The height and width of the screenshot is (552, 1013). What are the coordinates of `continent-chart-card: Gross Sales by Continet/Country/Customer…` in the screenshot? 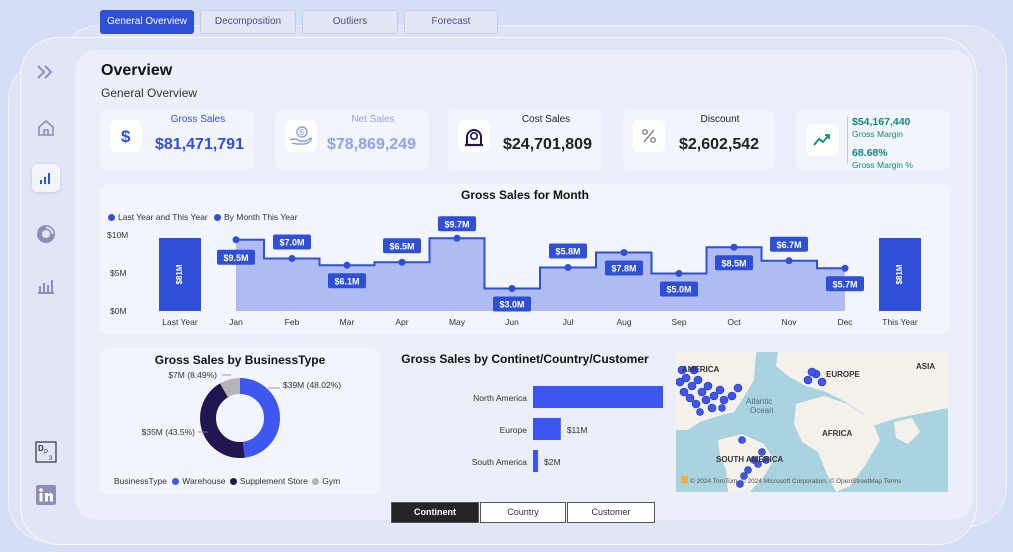 It's located at (525, 421).